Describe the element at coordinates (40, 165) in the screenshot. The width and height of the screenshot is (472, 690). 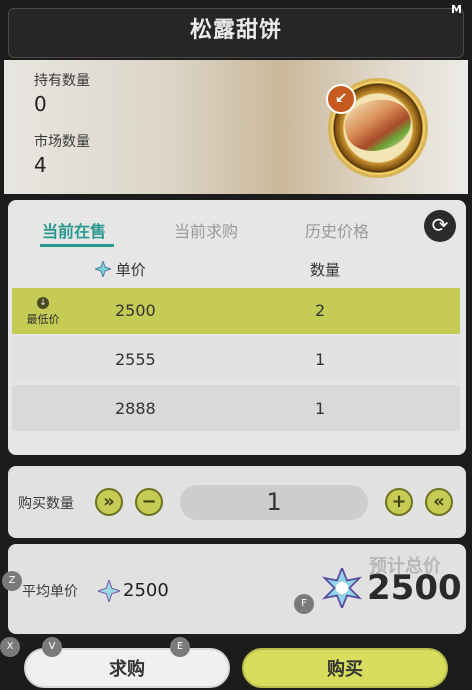
I see `market-value: 4` at that location.